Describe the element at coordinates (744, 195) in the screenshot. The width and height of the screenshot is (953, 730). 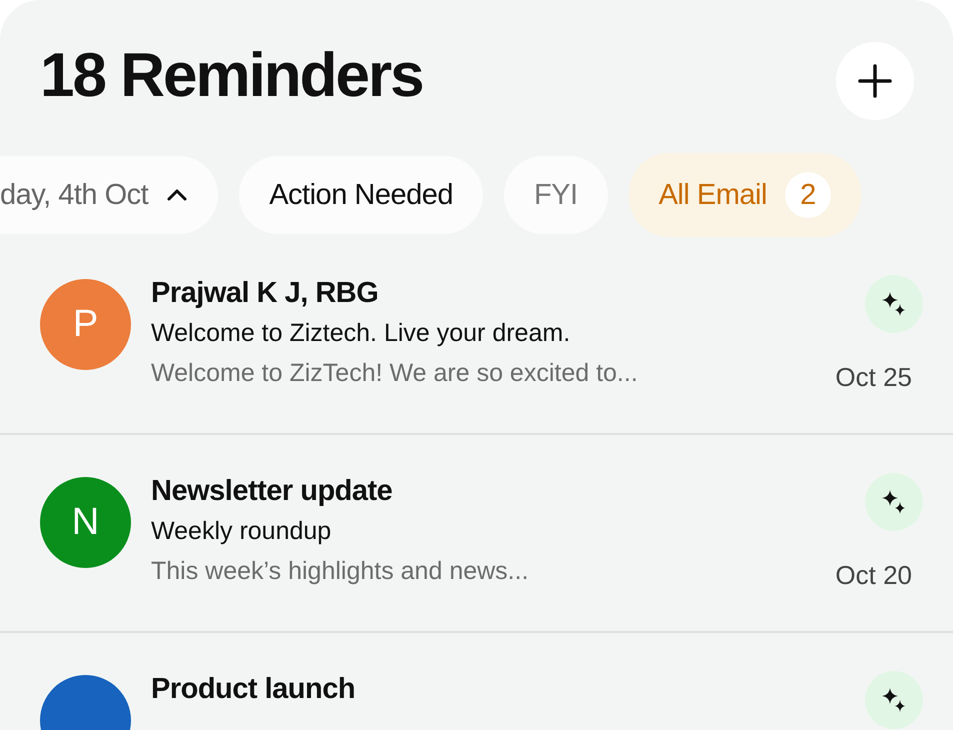
I see `filter-chip: All Email 2` at that location.